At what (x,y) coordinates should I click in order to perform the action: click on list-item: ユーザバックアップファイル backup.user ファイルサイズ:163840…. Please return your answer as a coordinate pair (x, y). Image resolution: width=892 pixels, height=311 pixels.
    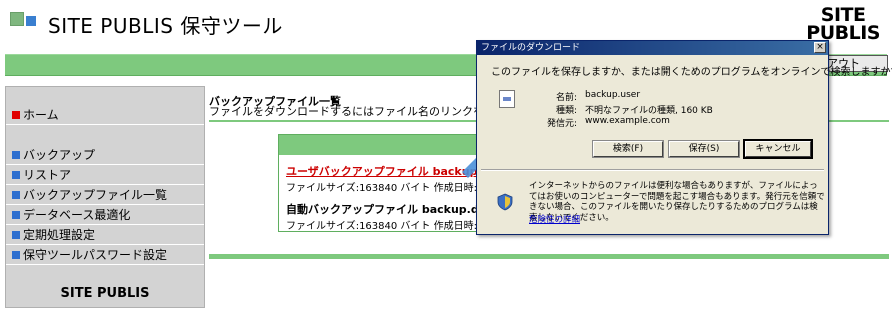
    Looking at the image, I should click on (381, 178).